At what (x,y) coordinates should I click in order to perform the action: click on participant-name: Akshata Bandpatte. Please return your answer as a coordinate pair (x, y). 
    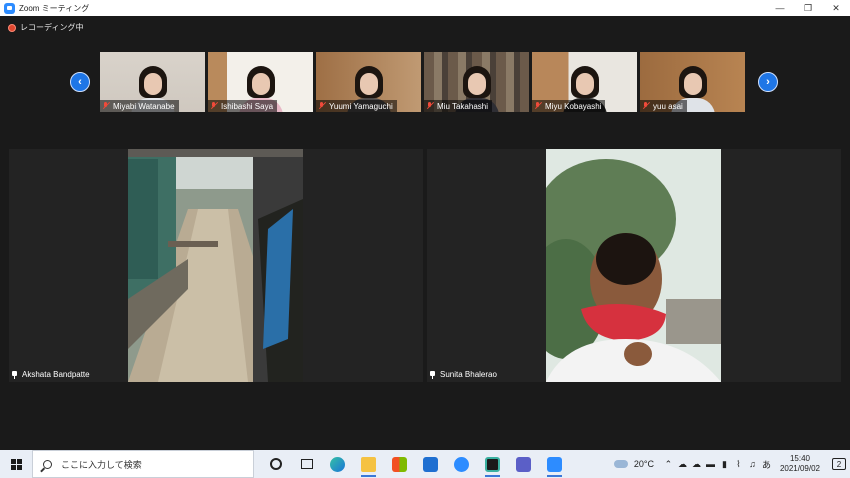
    Looking at the image, I should click on (50, 374).